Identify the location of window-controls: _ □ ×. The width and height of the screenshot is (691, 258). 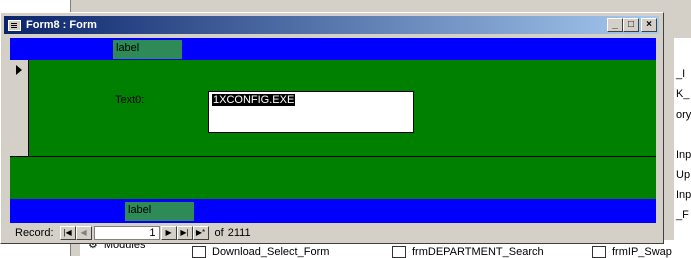
(632, 25).